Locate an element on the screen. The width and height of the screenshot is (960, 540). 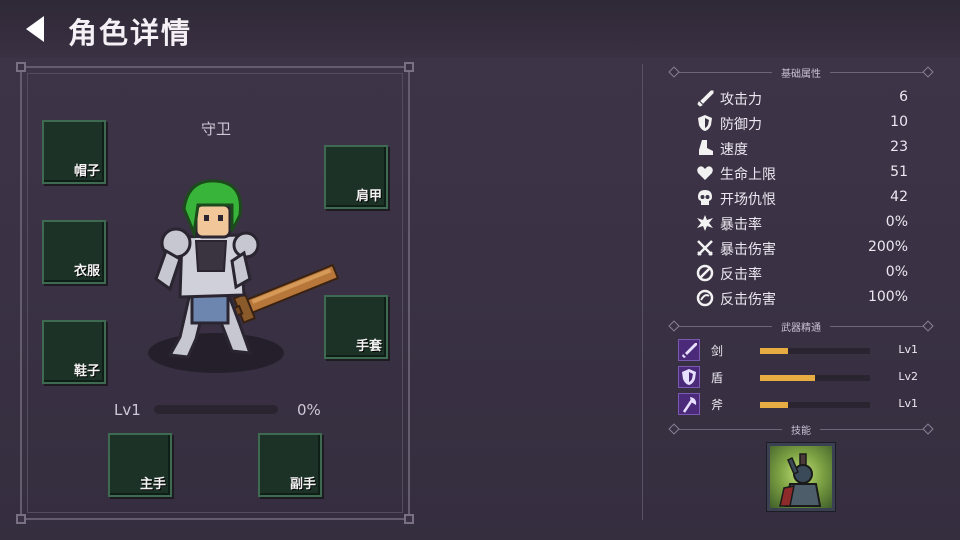
character-level: Lv1 is located at coordinates (127, 410).